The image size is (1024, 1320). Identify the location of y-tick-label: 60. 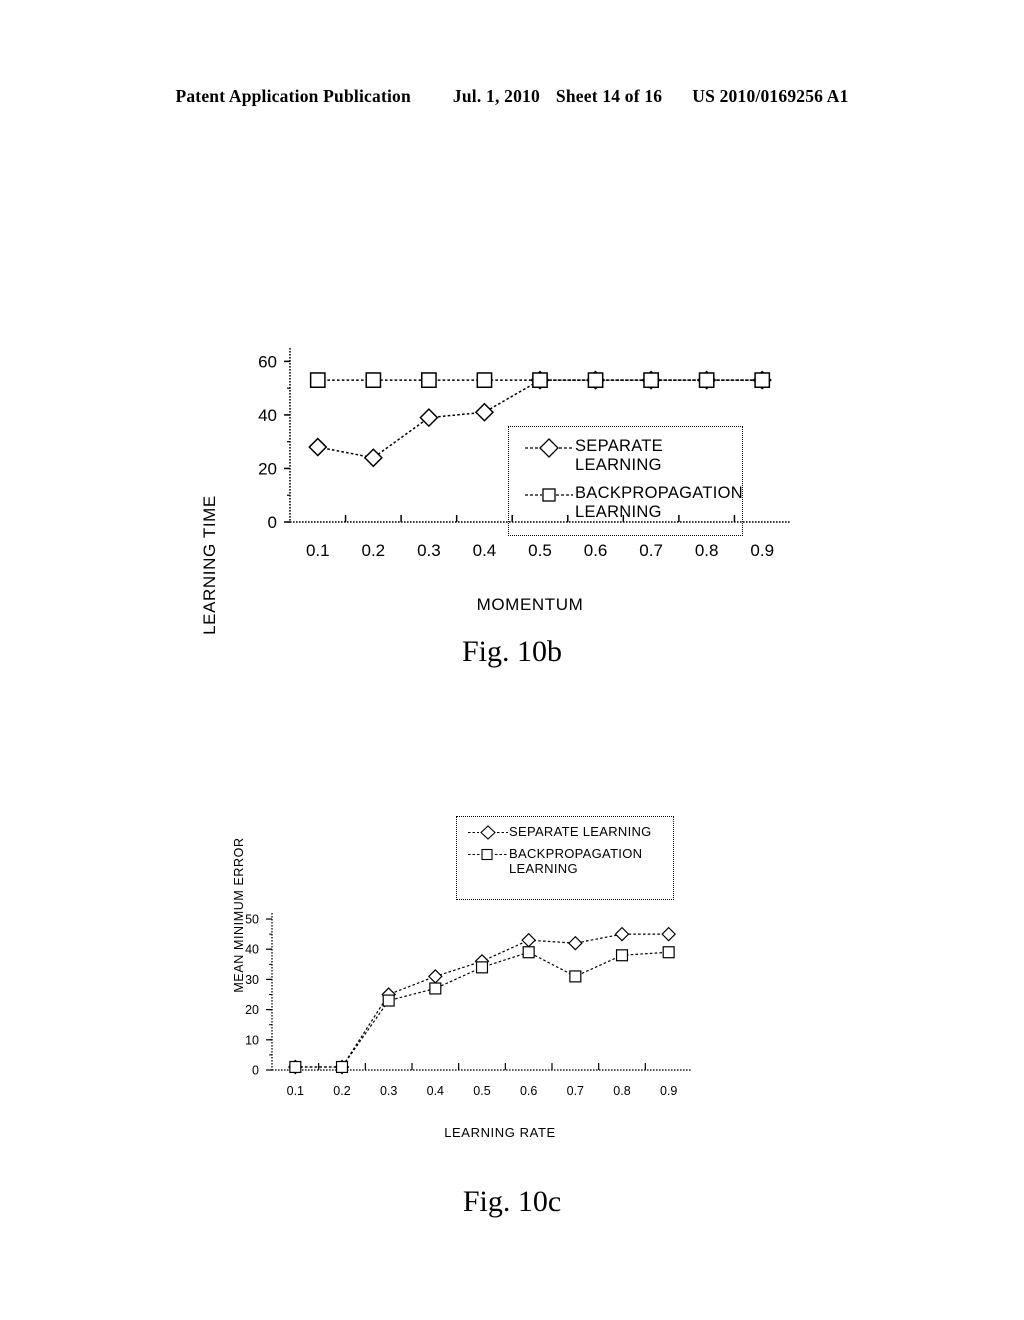
(267, 362).